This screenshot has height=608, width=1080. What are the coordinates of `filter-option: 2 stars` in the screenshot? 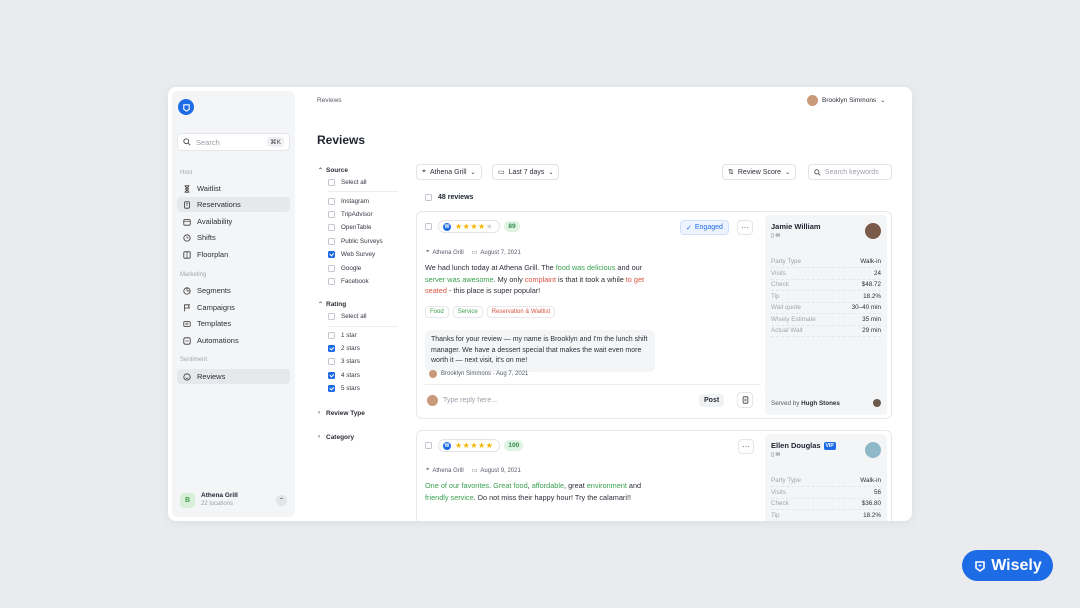 It's located at (358, 348).